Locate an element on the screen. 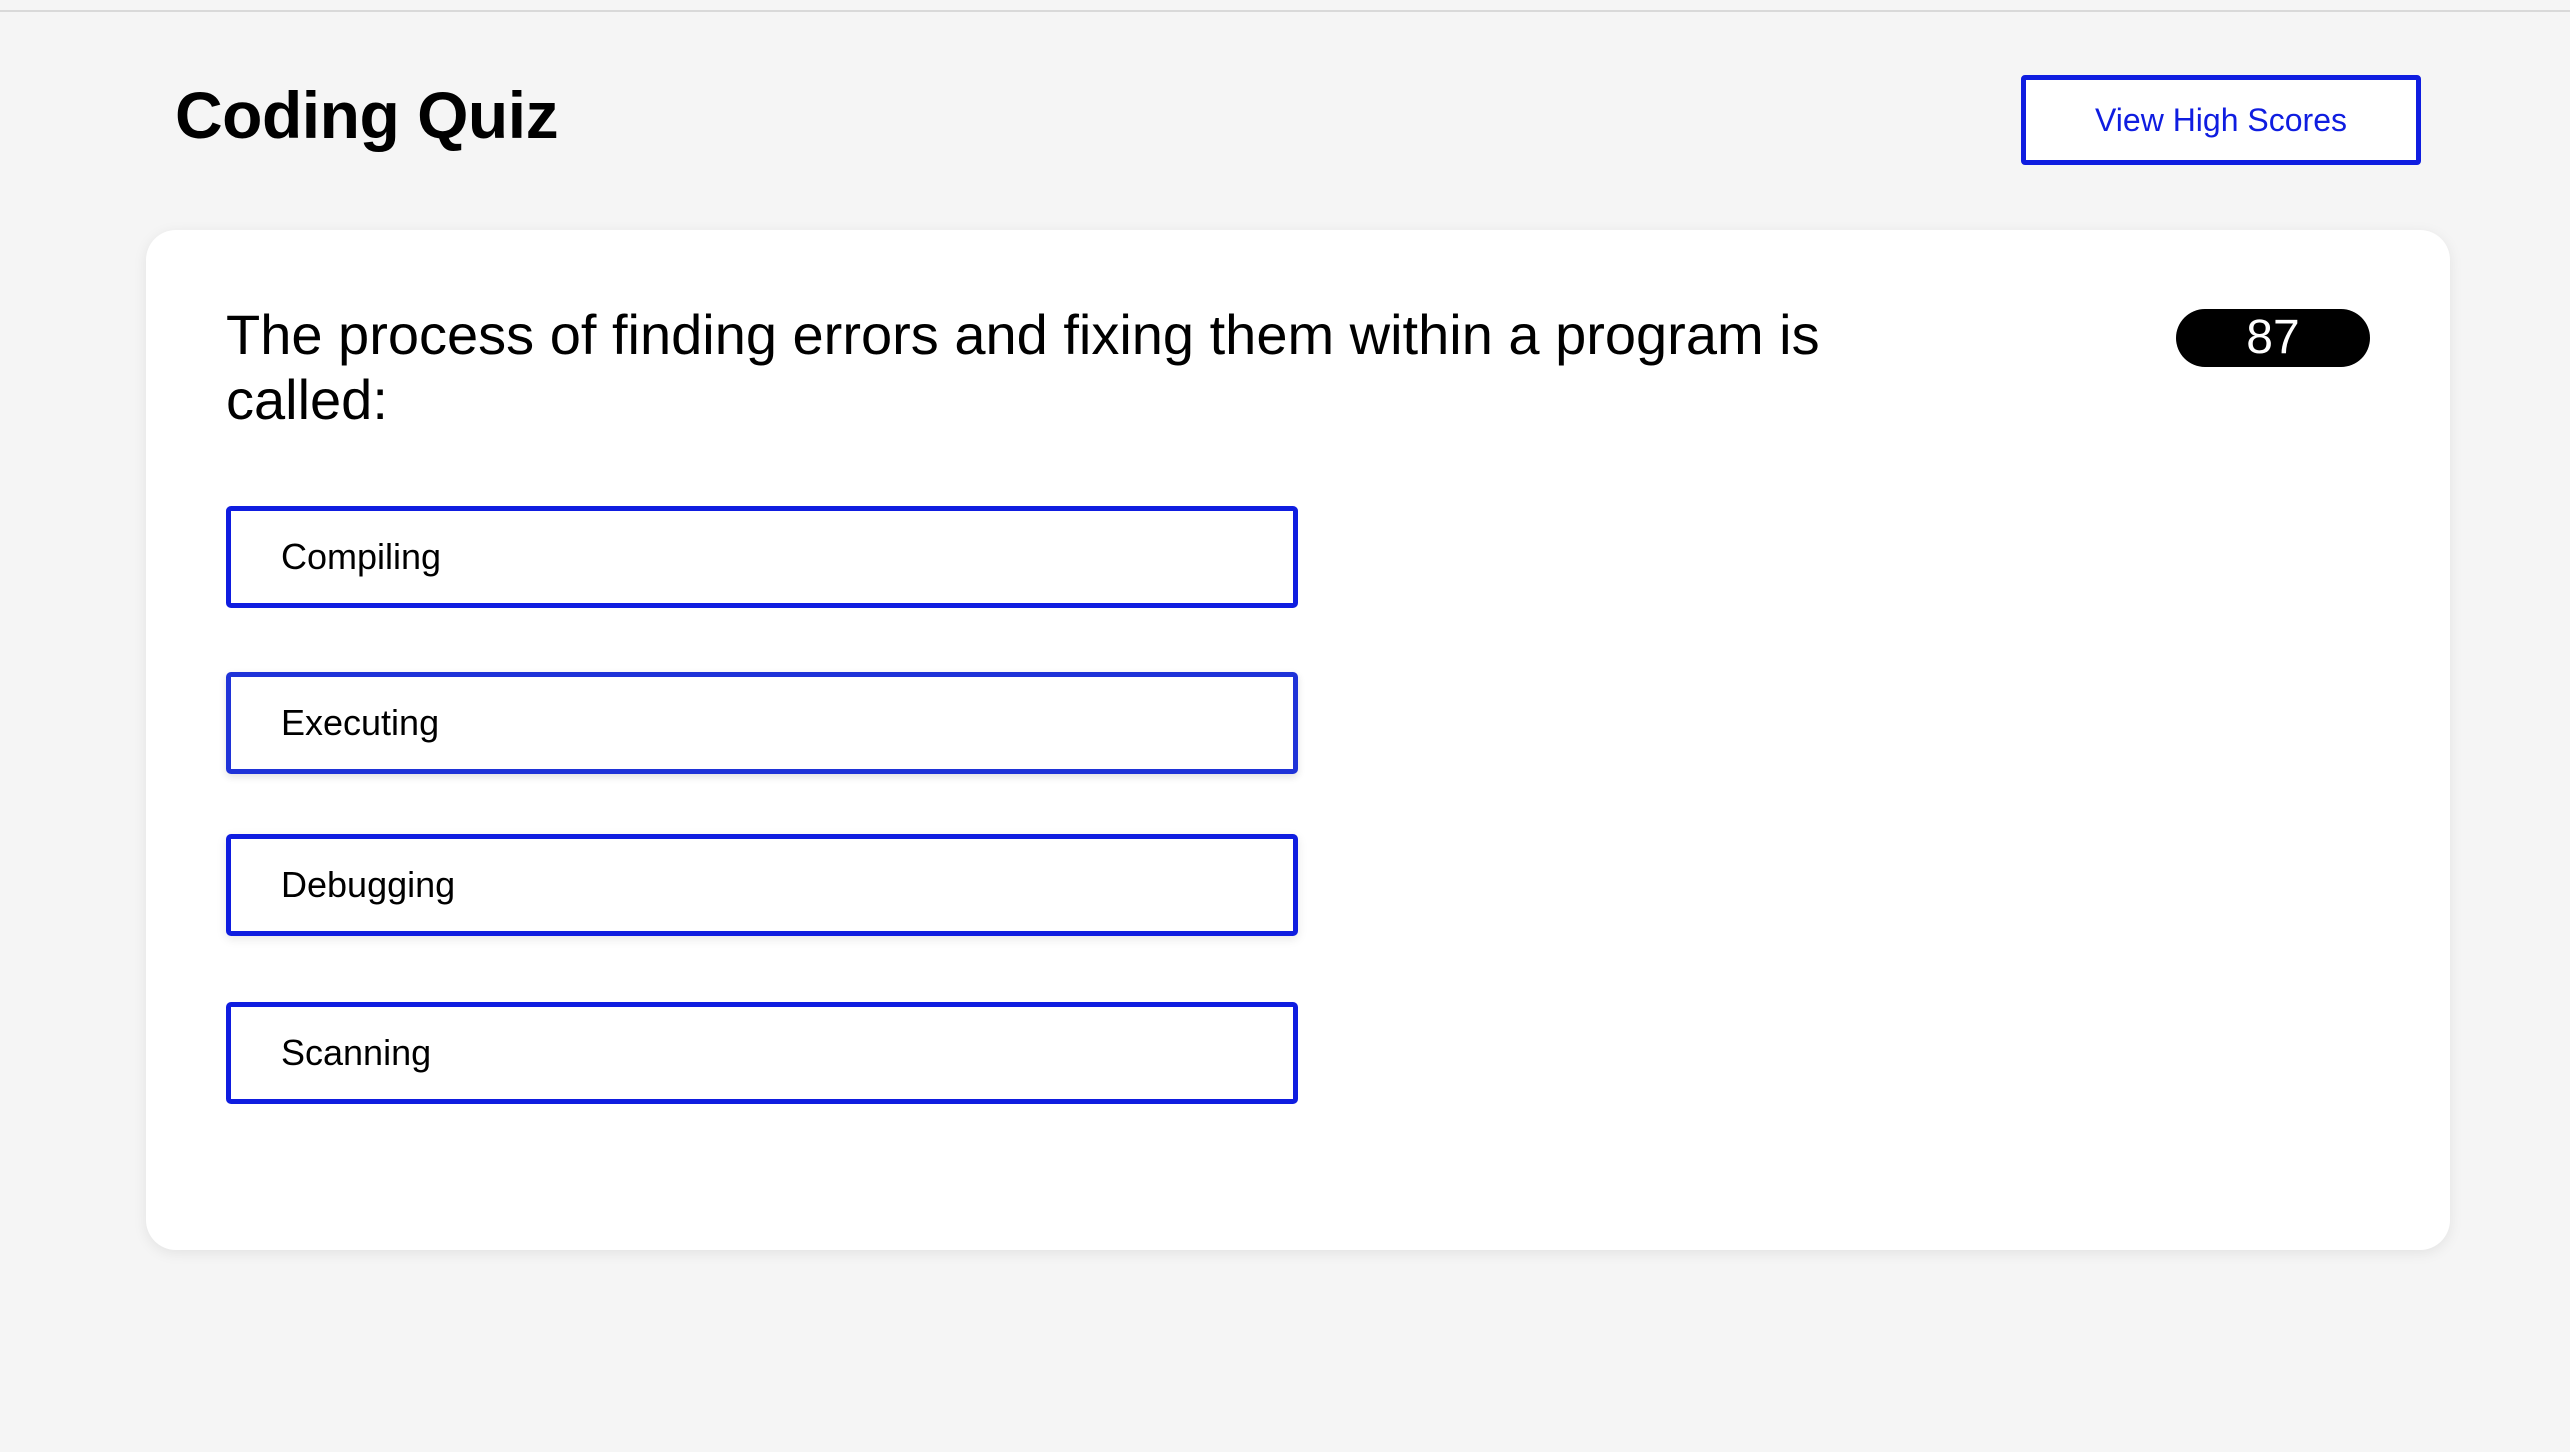  answer-button-debugging: Debugging is located at coordinates (762, 885).